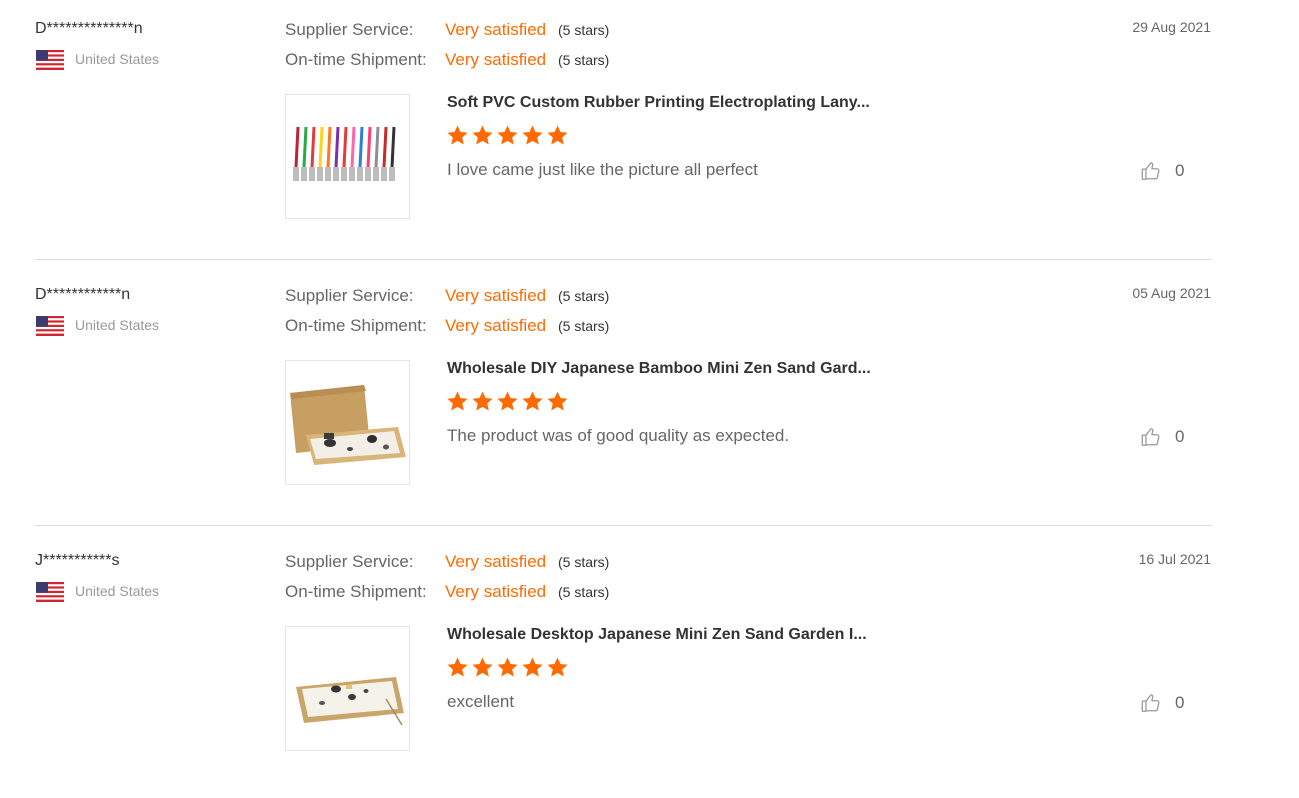 This screenshot has height=798, width=1299. Describe the element at coordinates (83, 294) in the screenshot. I see `buyer-name: D************n` at that location.